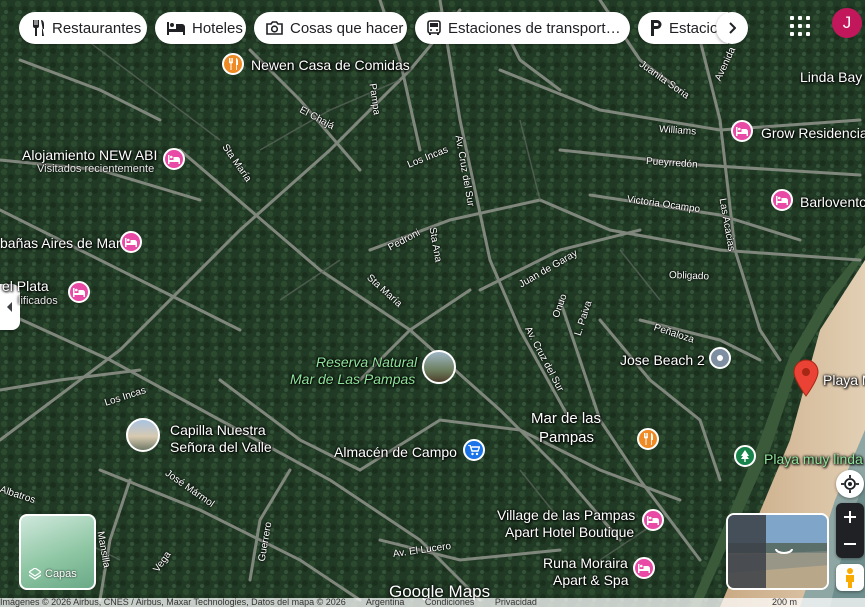 Image resolution: width=865 pixels, height=607 pixels. I want to click on chip-label: Restaurantes, so click(97, 28).